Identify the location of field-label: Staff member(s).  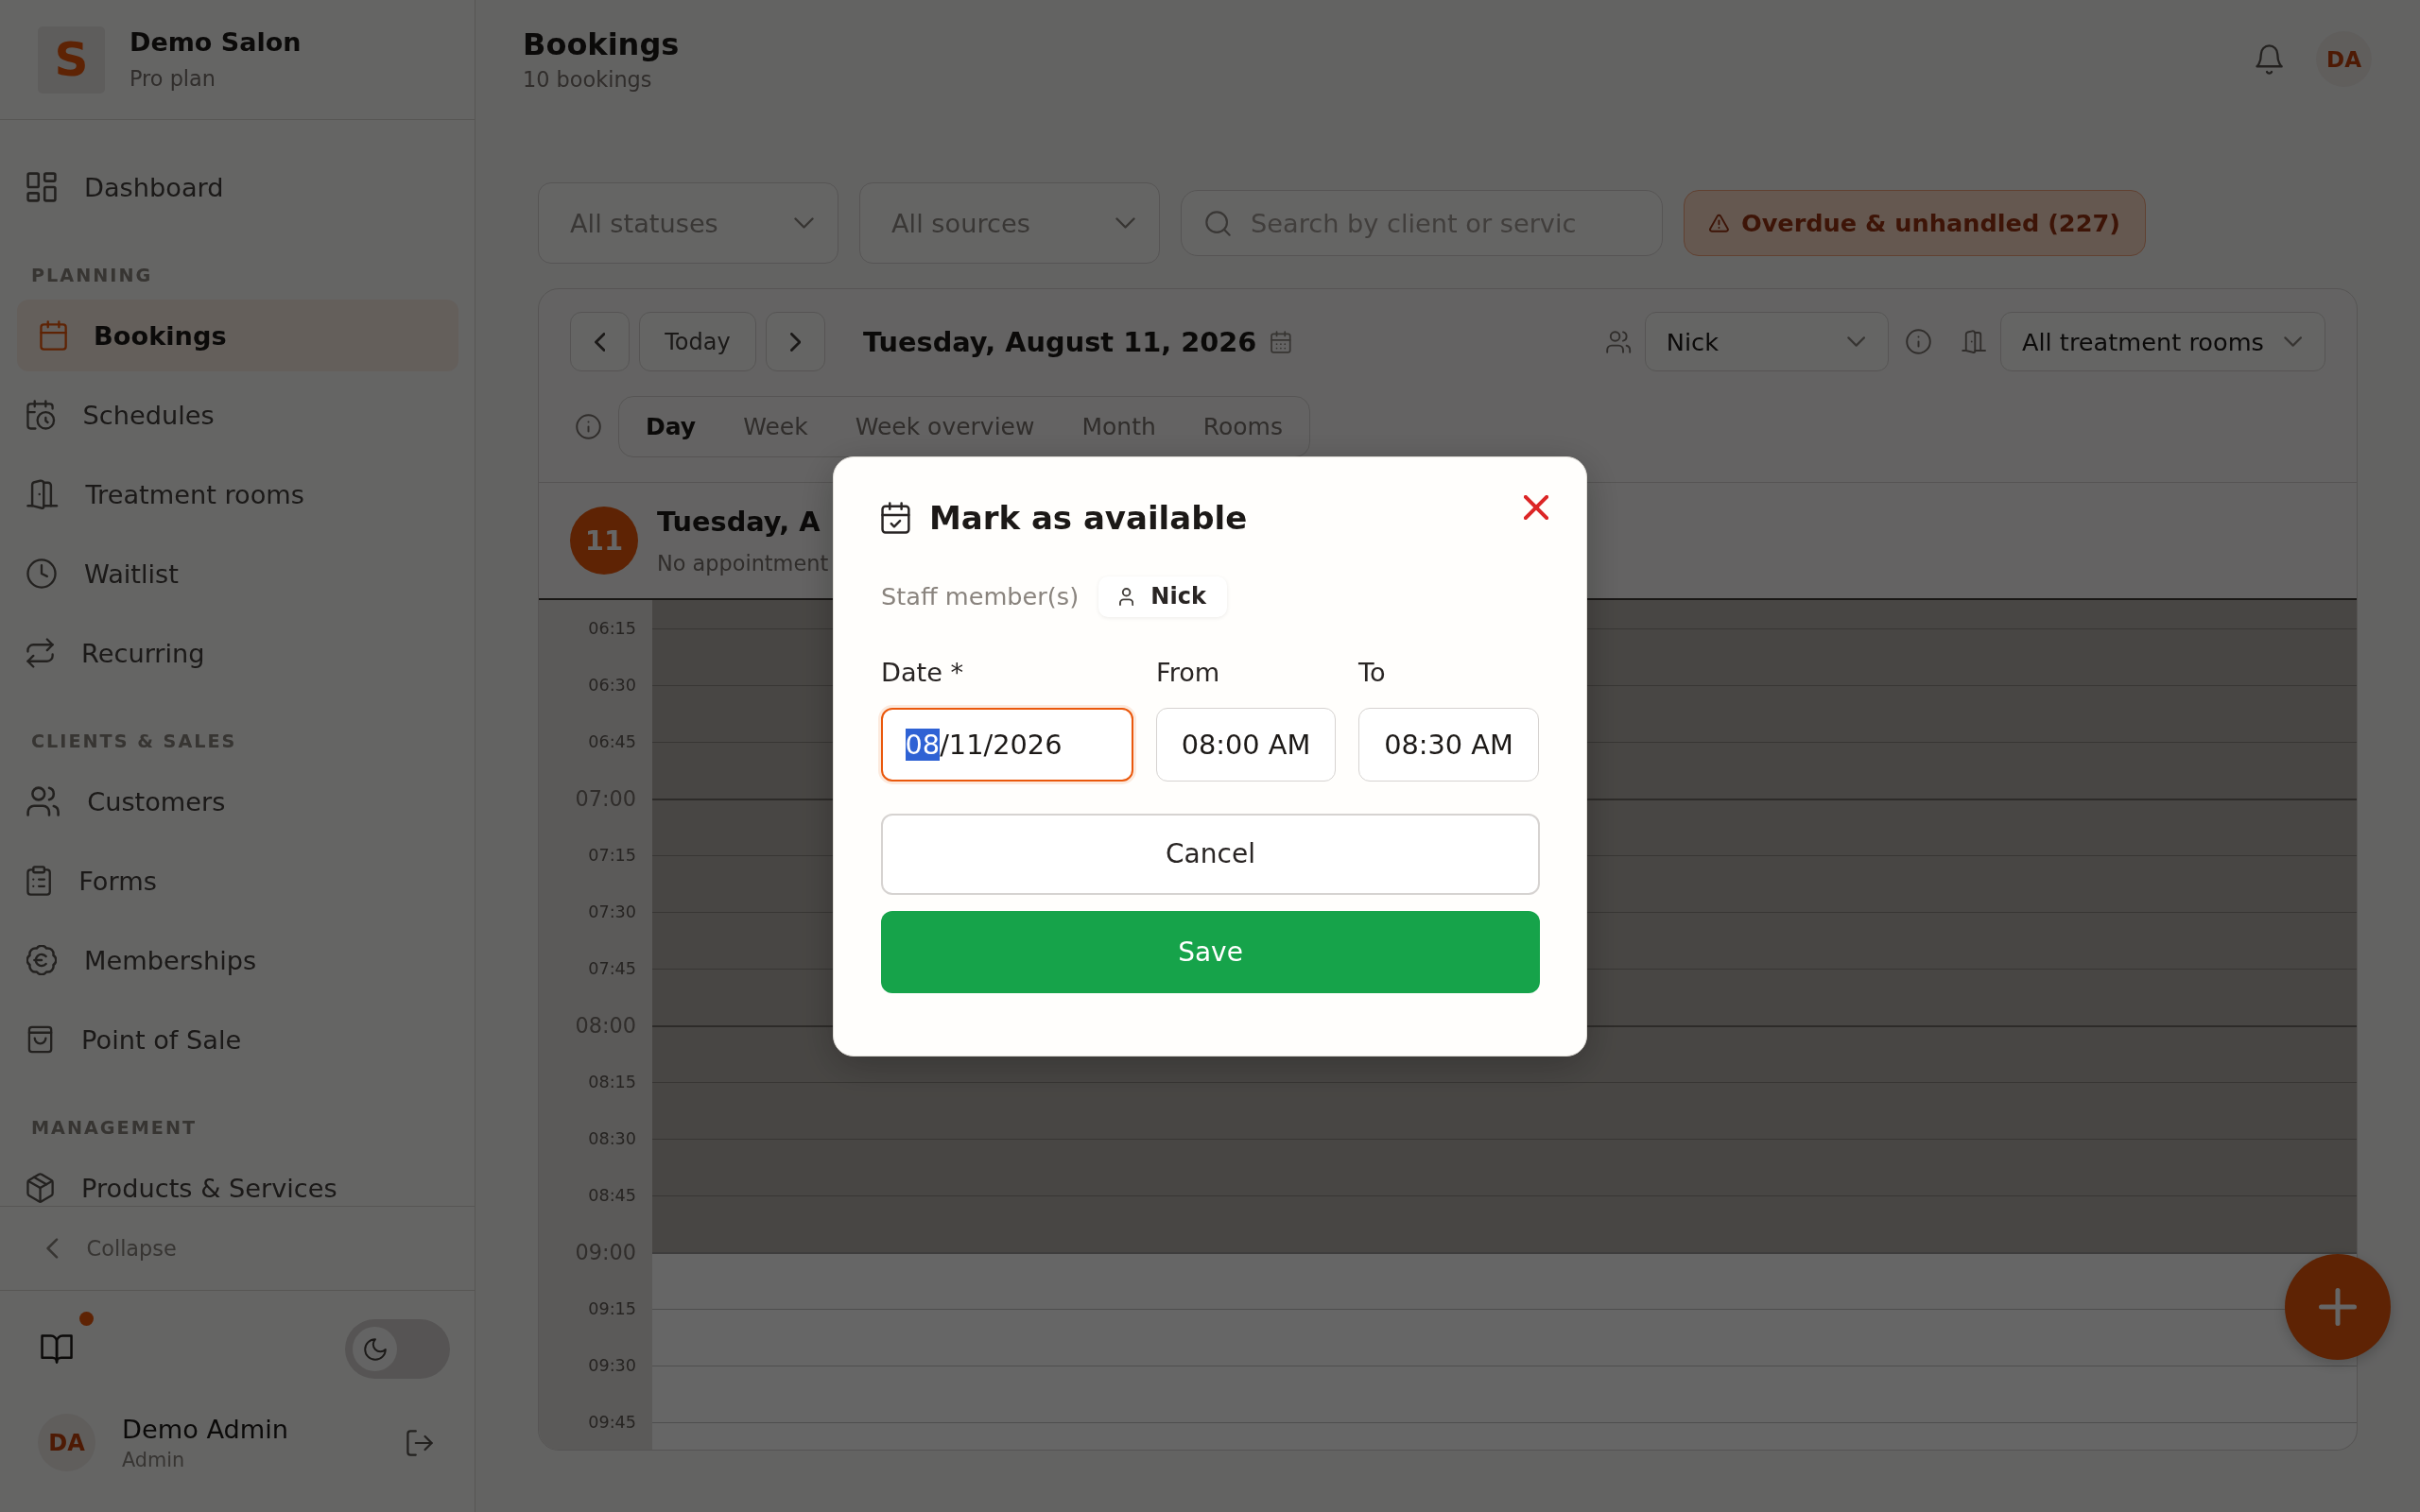
(980, 596).